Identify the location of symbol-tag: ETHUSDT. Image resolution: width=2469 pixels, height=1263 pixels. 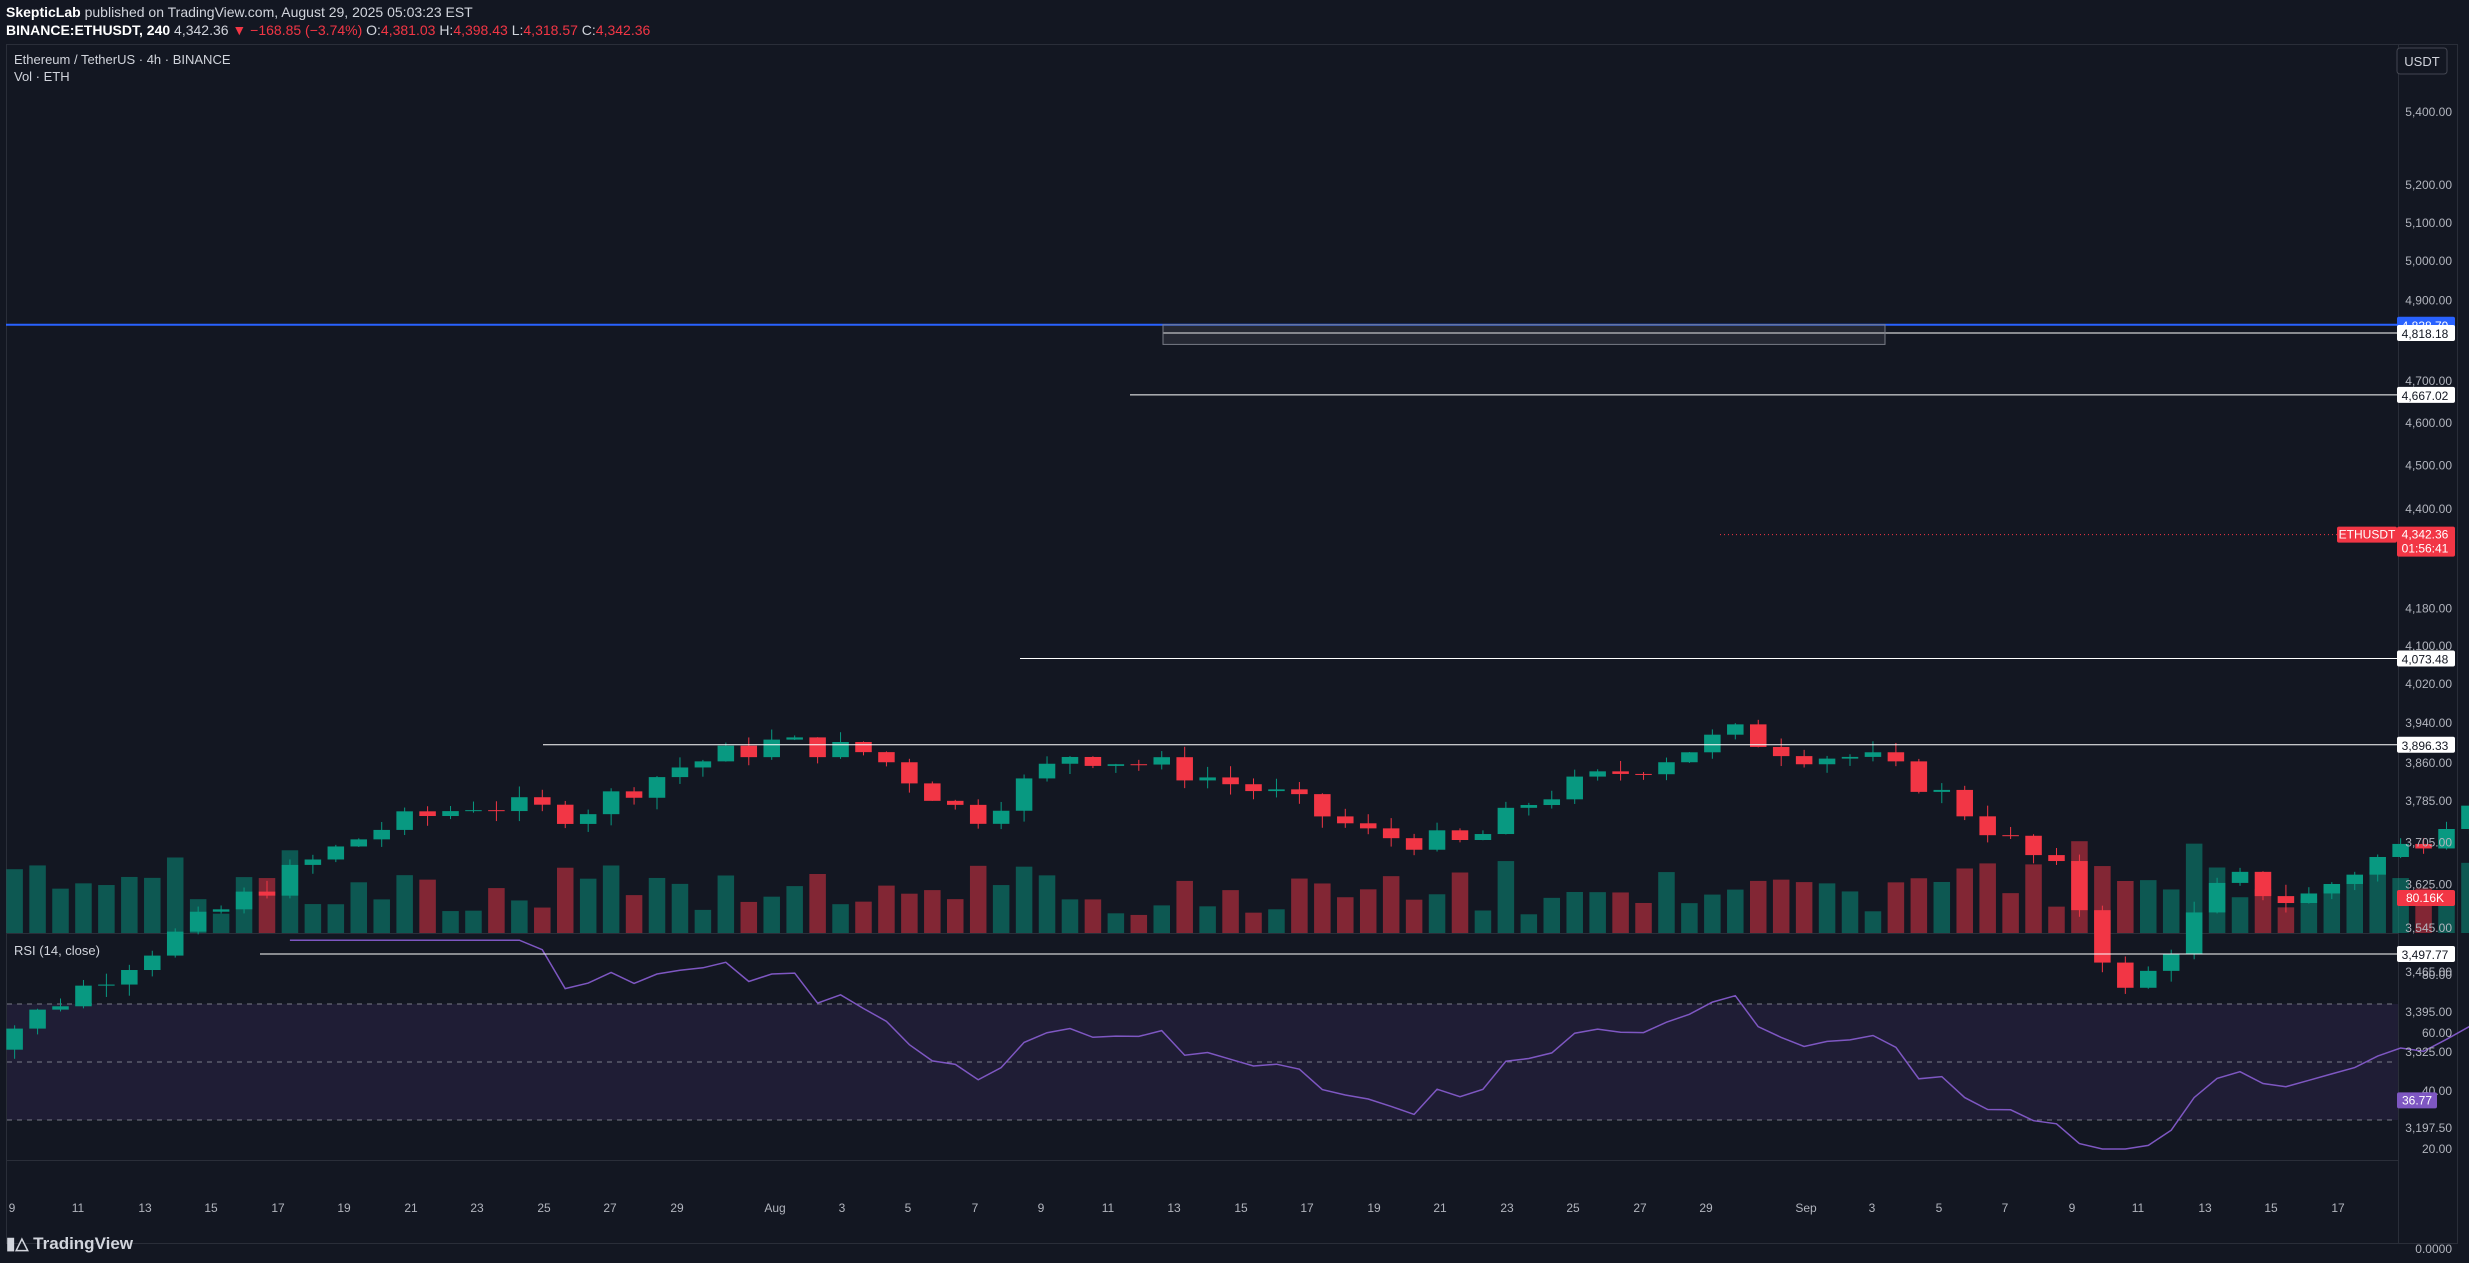
(2367, 535).